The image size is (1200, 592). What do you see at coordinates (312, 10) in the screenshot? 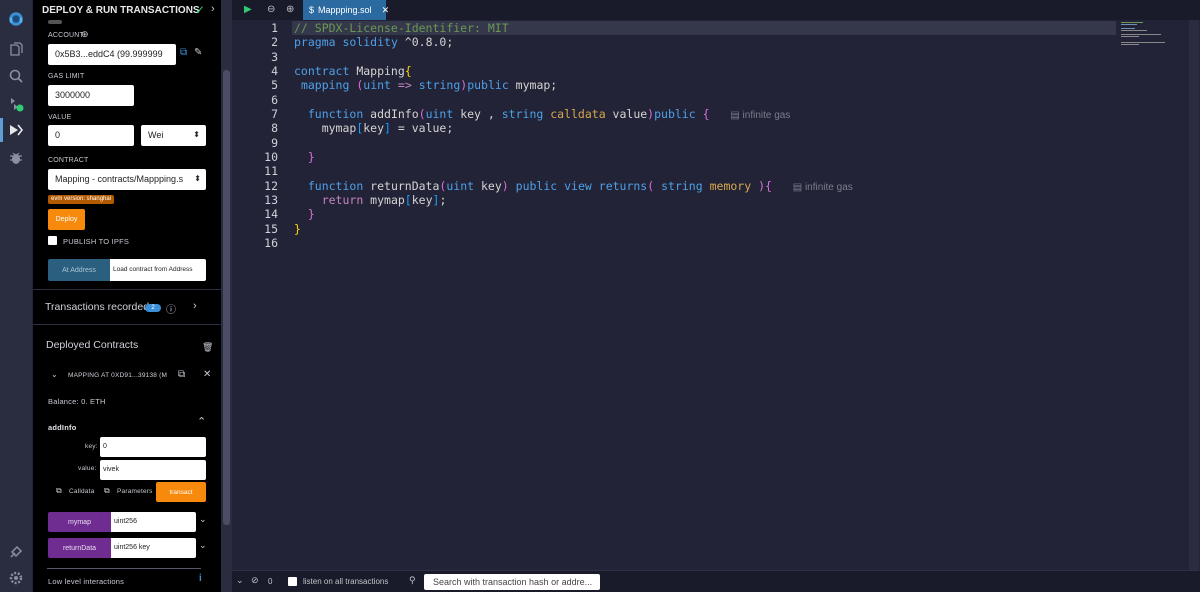
I see `solidity-file-icon: $` at bounding box center [312, 10].